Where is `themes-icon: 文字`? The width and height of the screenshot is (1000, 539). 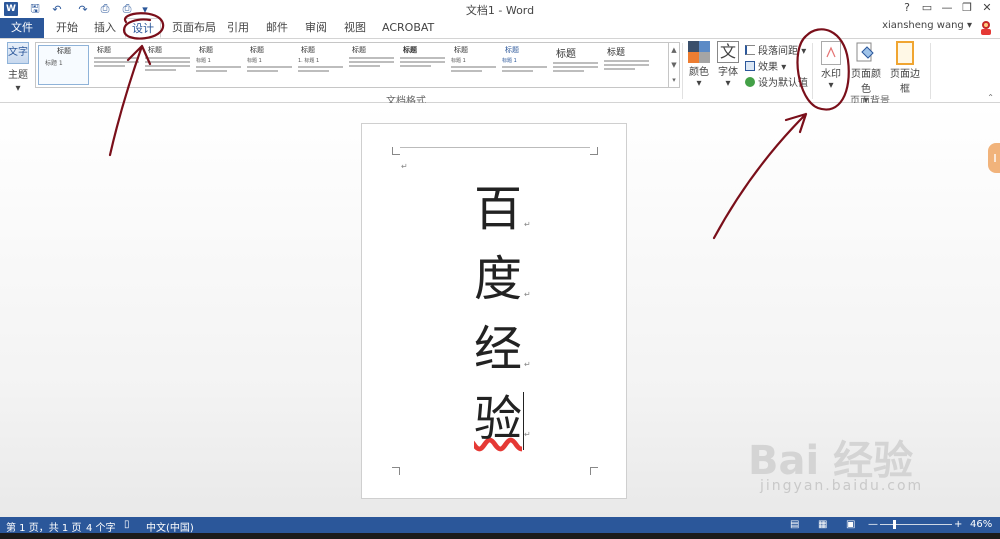
themes-icon: 文字 is located at coordinates (18, 53).